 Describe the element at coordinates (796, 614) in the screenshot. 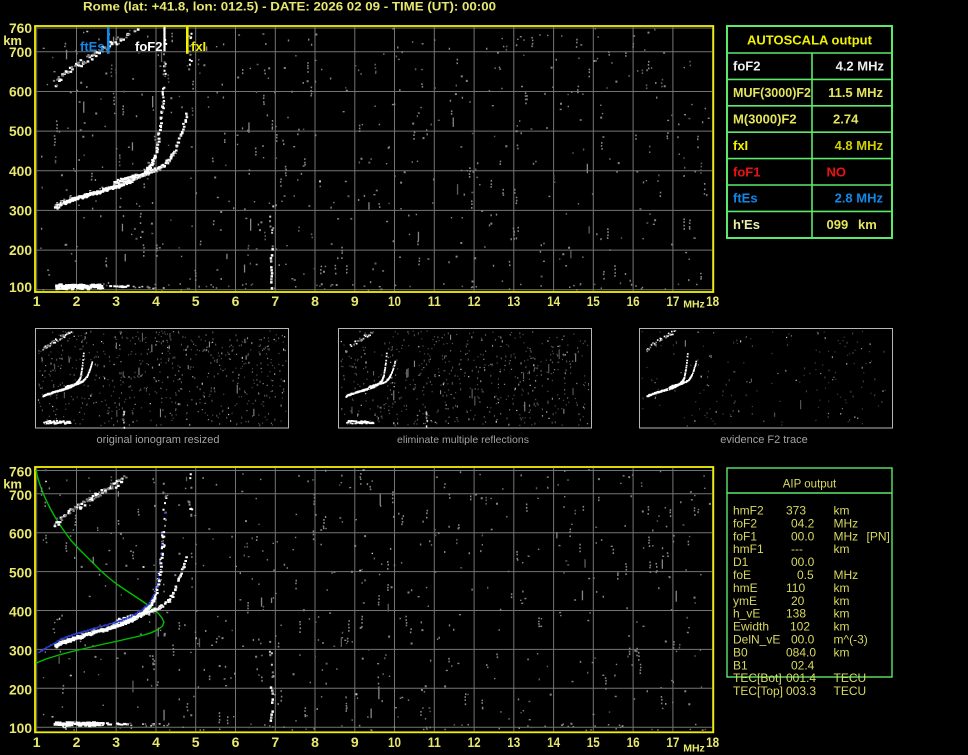

I see `svg-text: 138` at that location.